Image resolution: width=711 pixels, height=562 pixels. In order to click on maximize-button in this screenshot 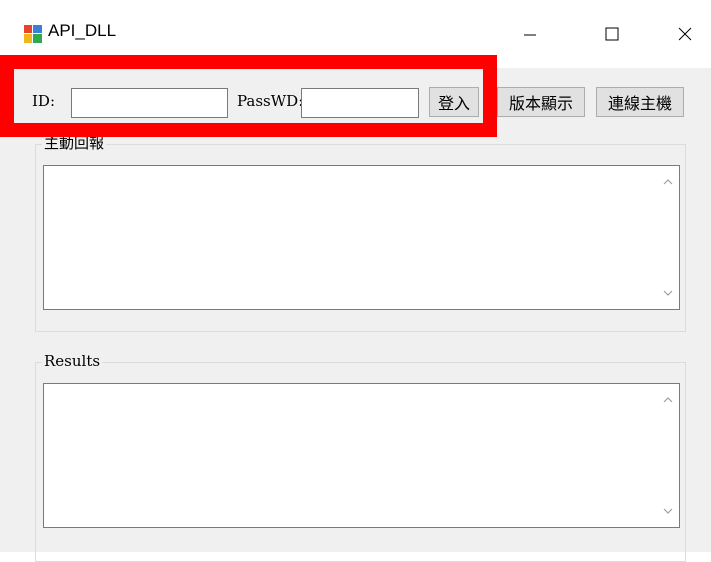, I will do `click(612, 34)`.